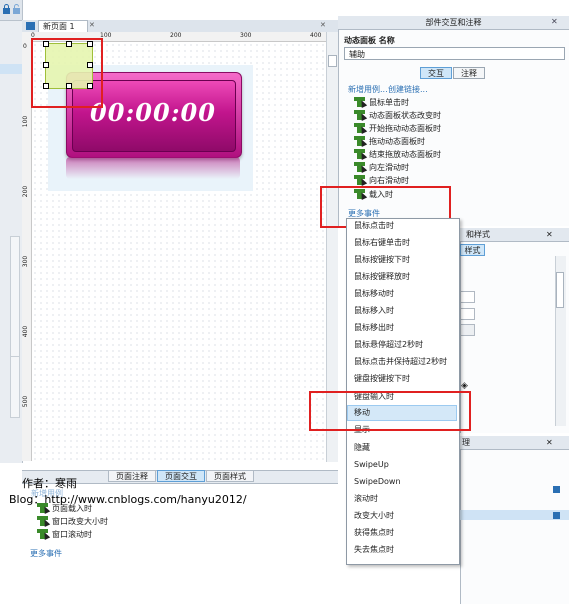 Image resolution: width=569 pixels, height=604 pixels. Describe the element at coordinates (514, 443) in the screenshot. I see `bottom-right-panel-title: 理 ✕` at that location.